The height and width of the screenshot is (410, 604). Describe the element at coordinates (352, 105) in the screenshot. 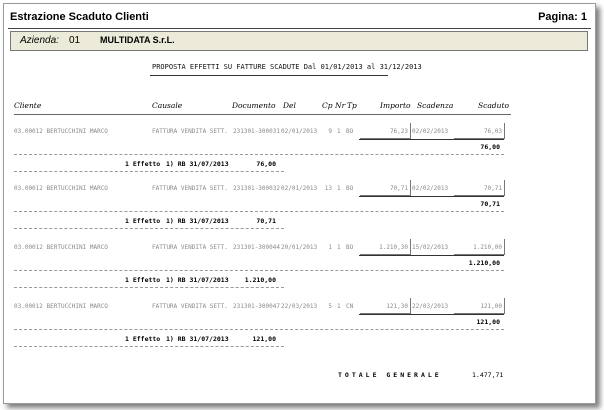

I see `col-tp: Tp` at that location.